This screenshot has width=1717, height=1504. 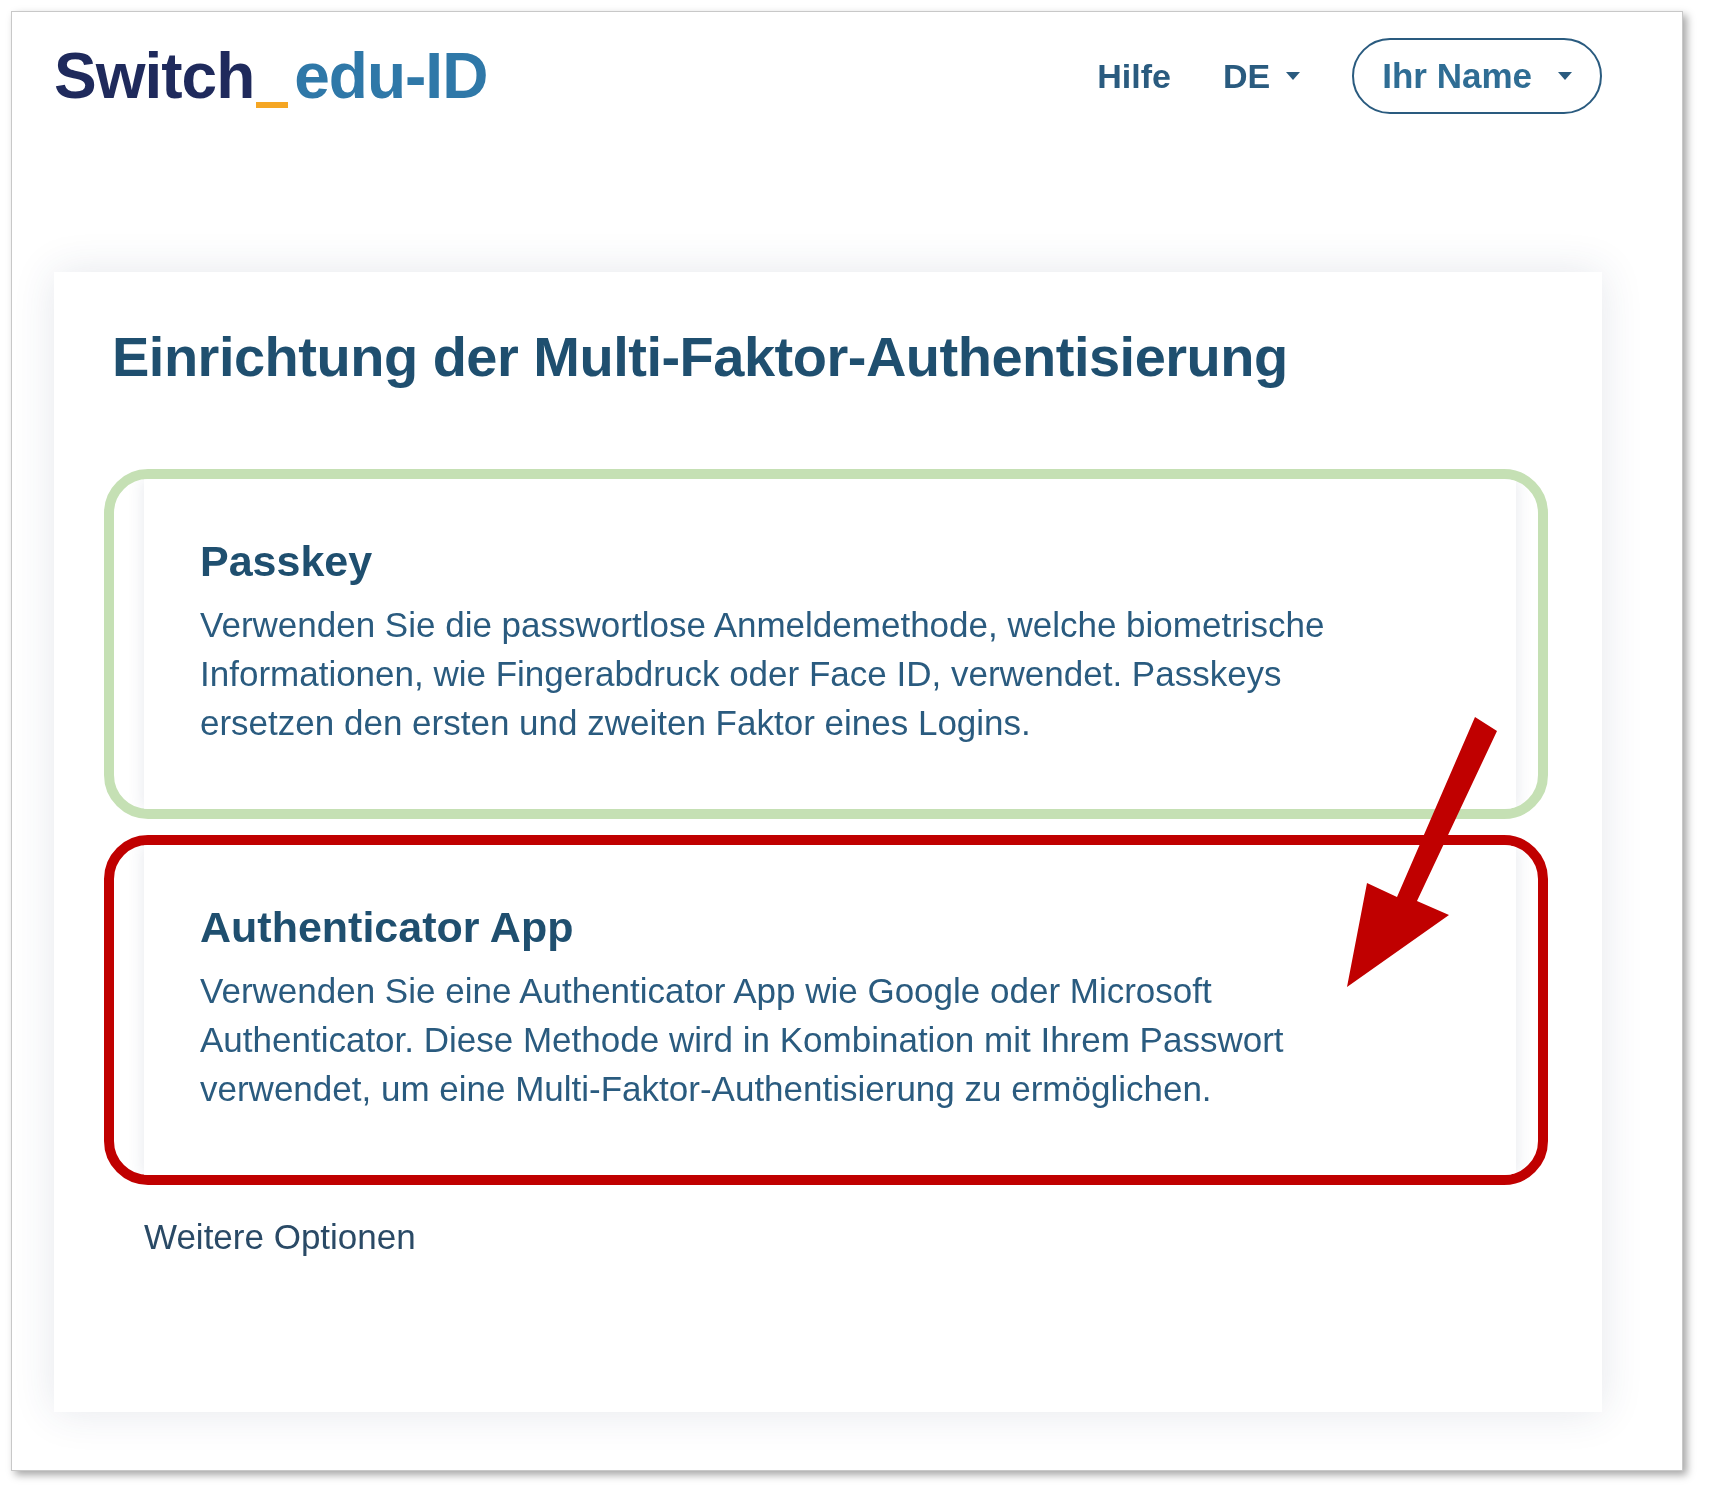 I want to click on logo-text: Switch, so click(x=154, y=76).